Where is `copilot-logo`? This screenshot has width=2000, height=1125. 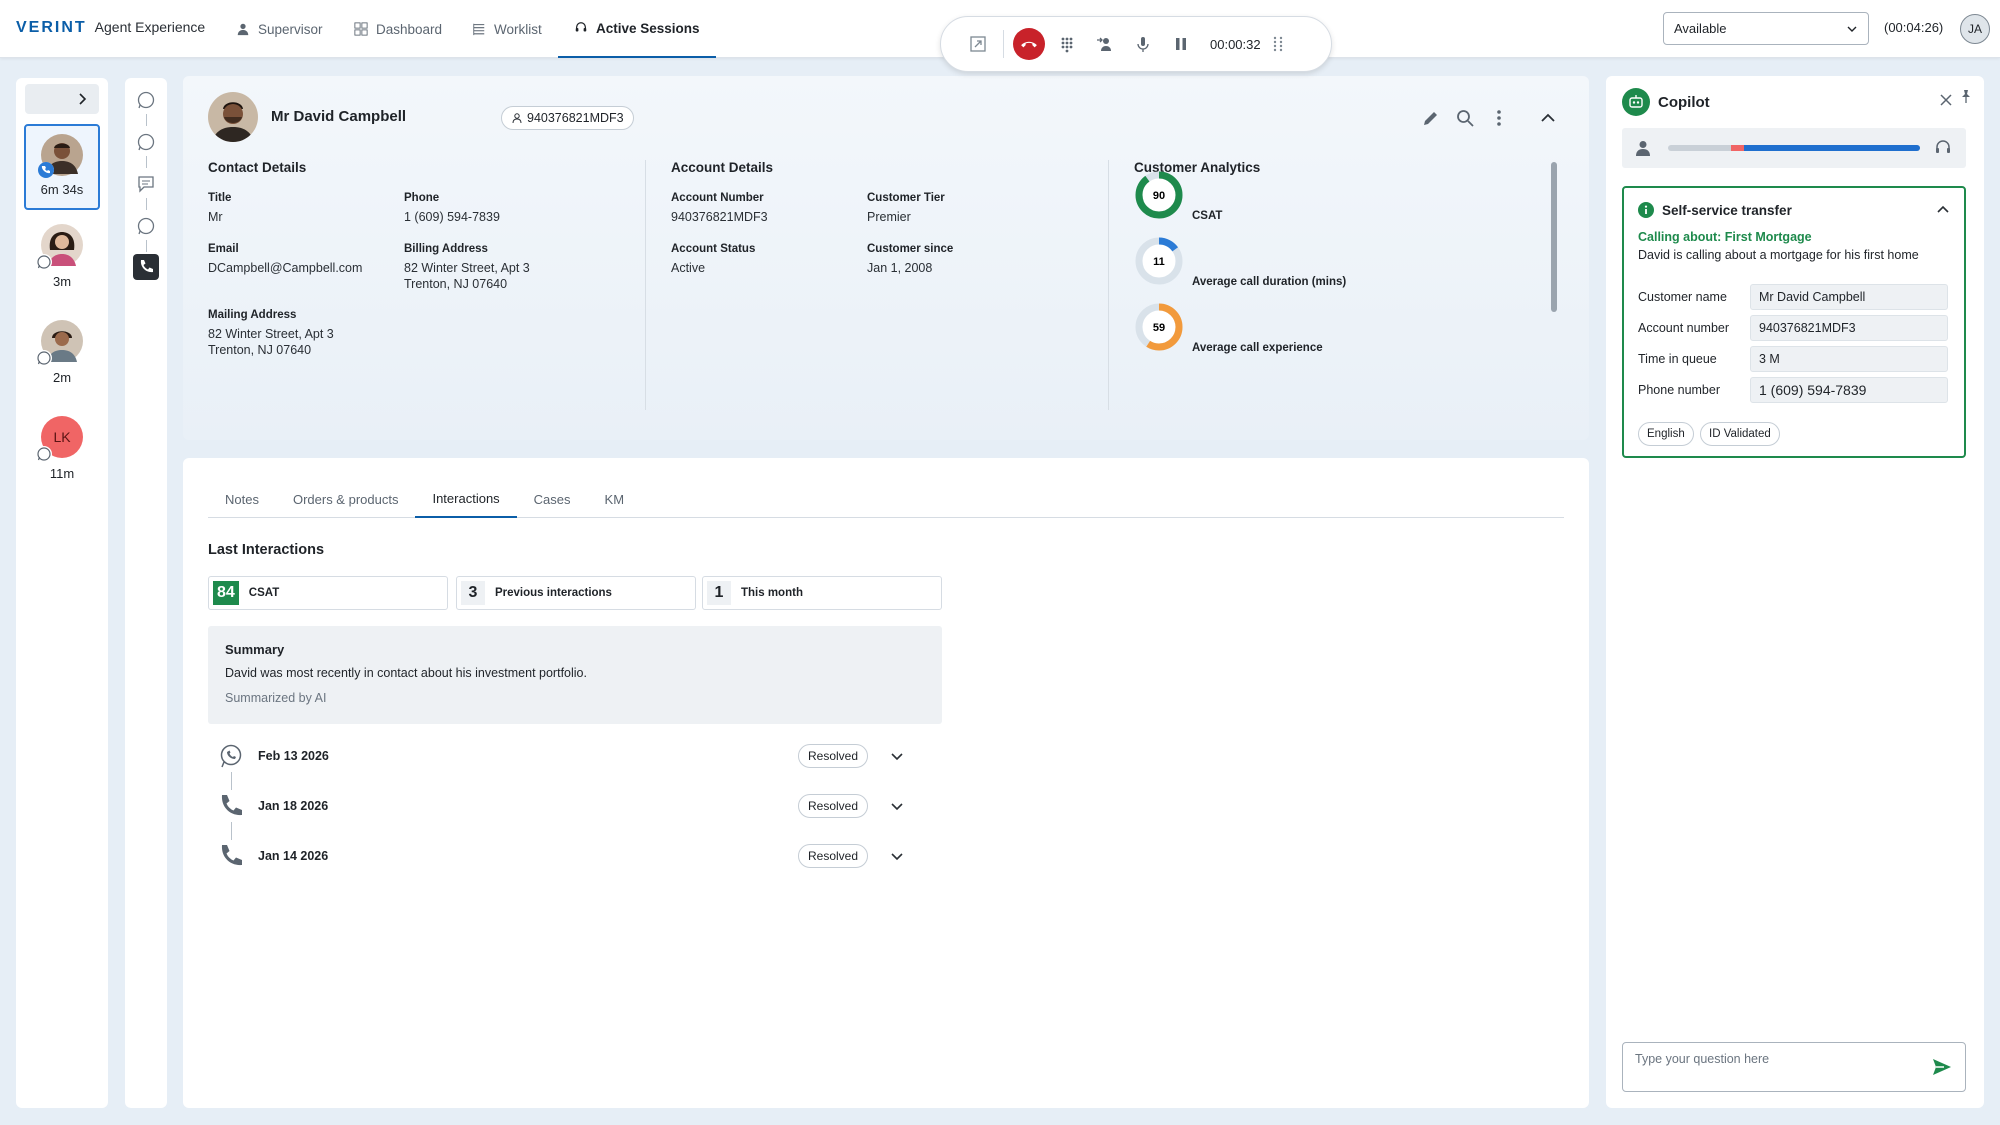
copilot-logo is located at coordinates (1636, 102).